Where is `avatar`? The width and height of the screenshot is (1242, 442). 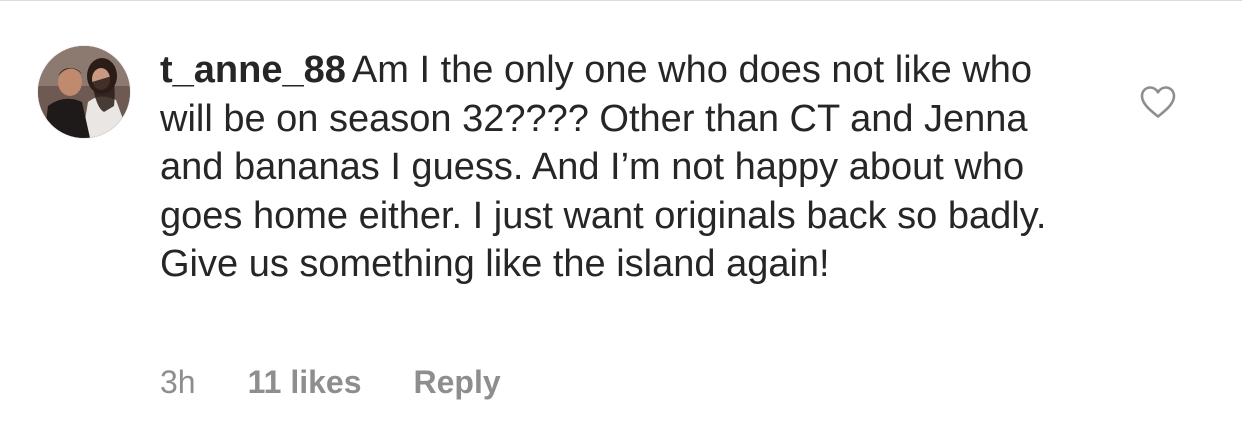 avatar is located at coordinates (84, 92).